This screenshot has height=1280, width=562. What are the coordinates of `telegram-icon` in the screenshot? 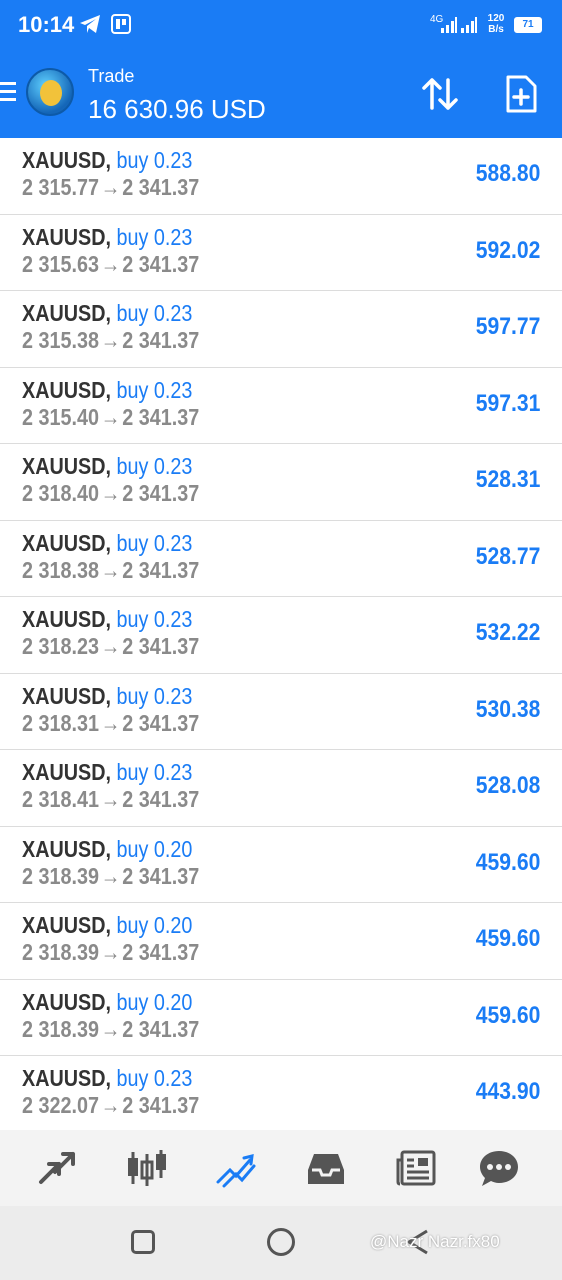 It's located at (90, 24).